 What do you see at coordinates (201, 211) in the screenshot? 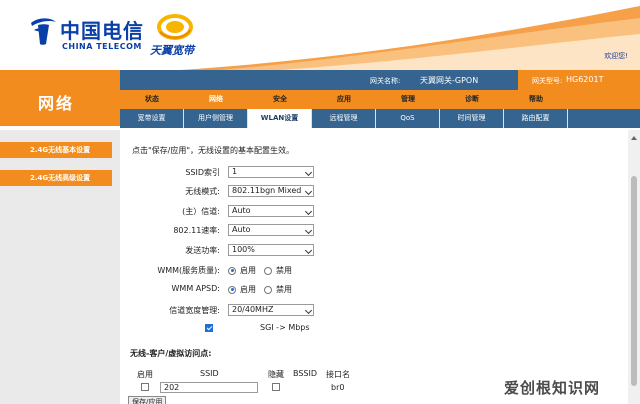
I see `channel-label: (主）信道:` at bounding box center [201, 211].